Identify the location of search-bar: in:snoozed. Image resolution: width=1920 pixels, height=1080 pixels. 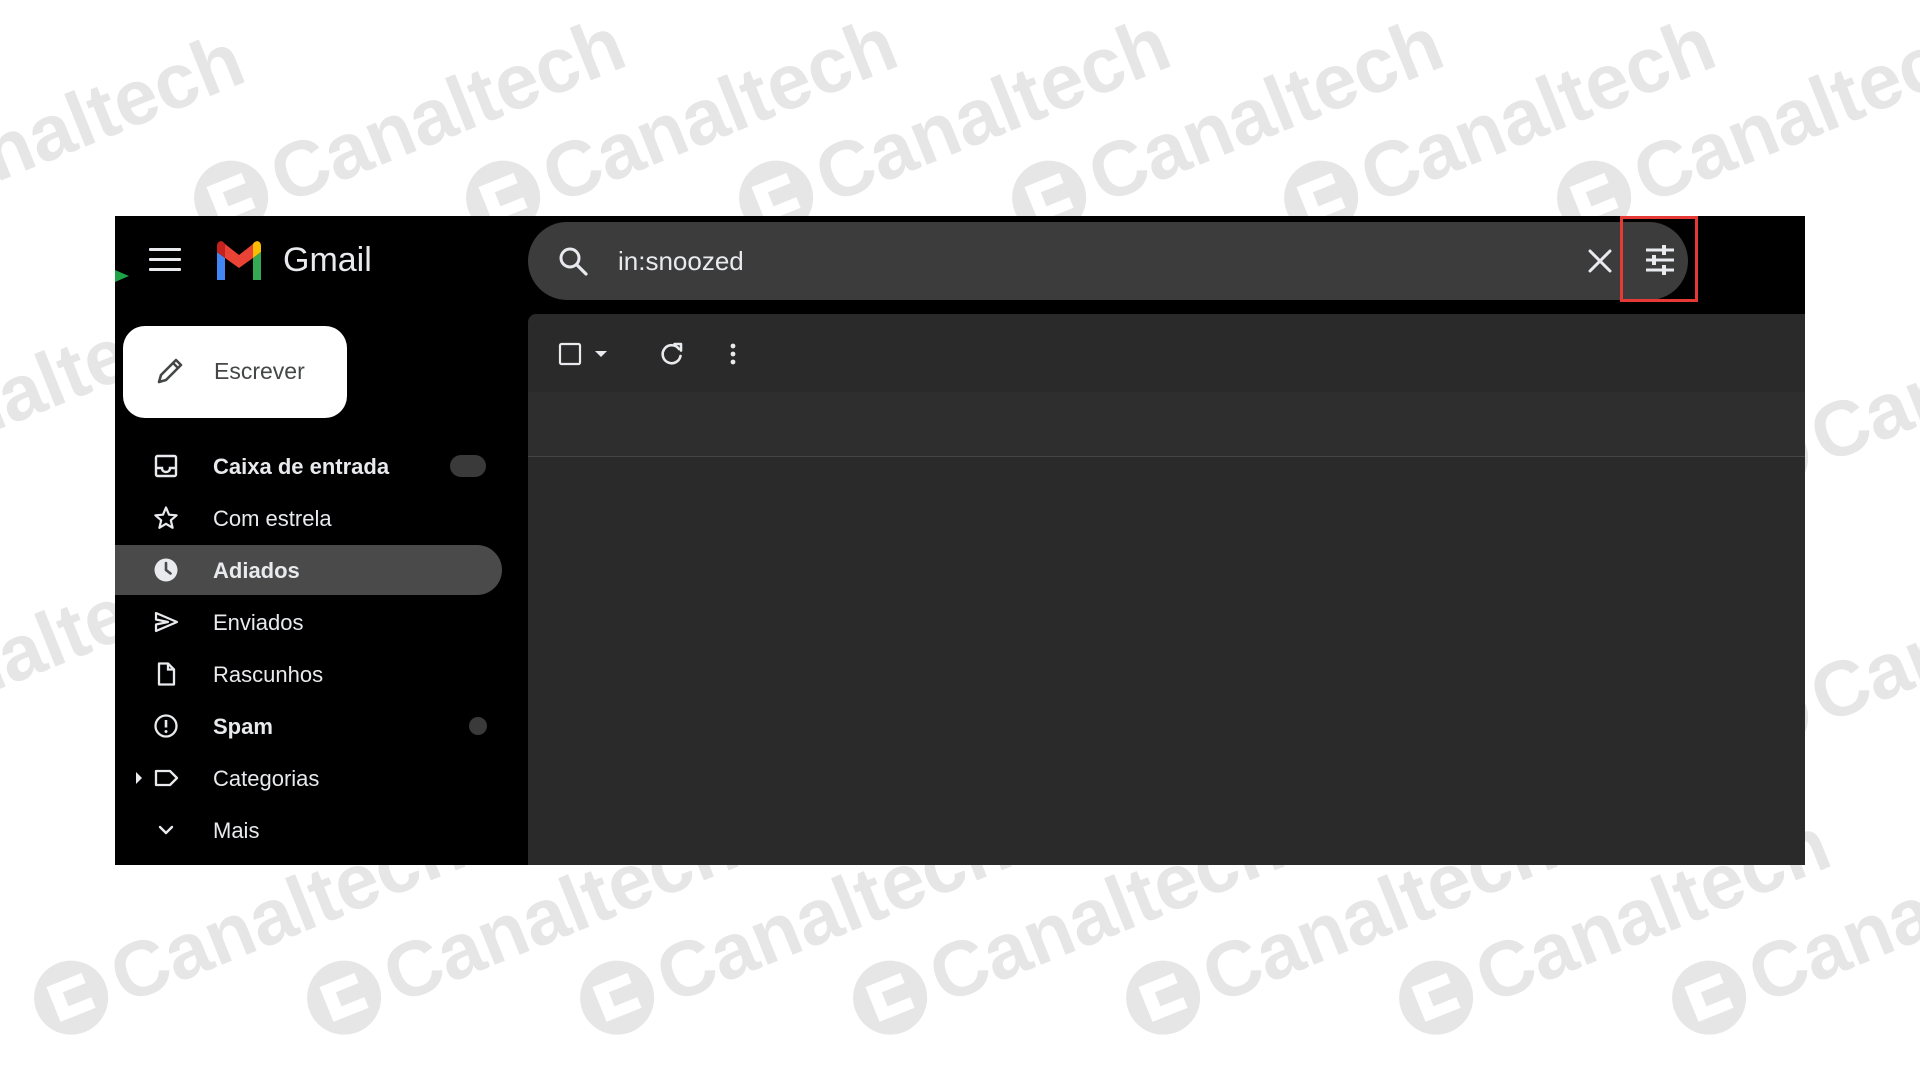
(1108, 261).